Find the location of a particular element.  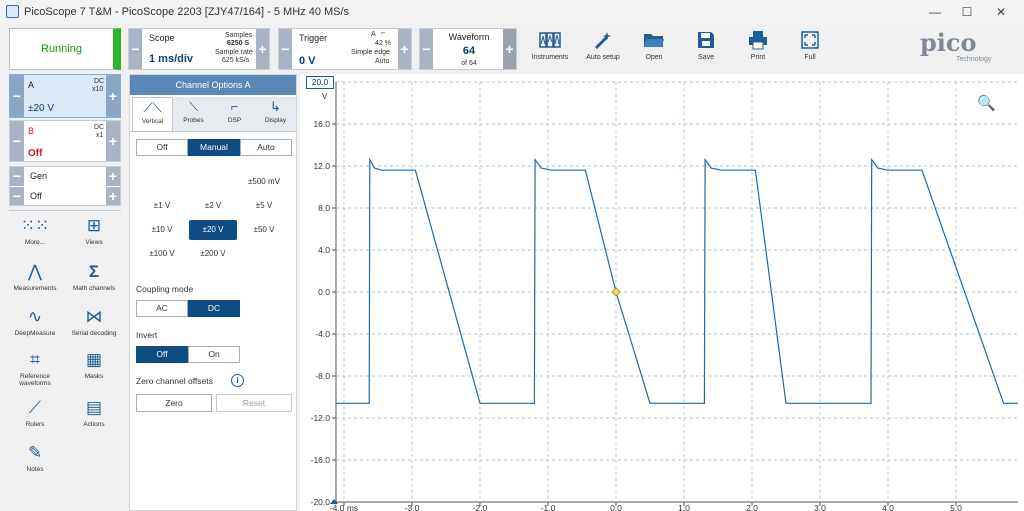

trigger-title: Trigger is located at coordinates (313, 38).